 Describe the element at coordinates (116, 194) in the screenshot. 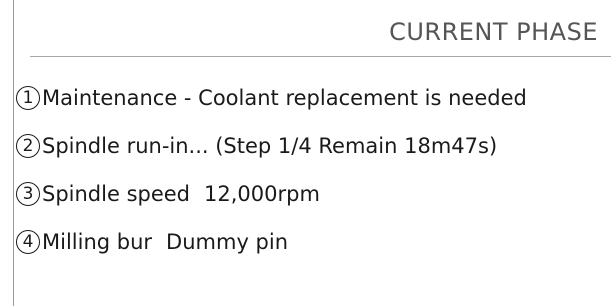

I see `phase-row-label: Spindle speed` at that location.